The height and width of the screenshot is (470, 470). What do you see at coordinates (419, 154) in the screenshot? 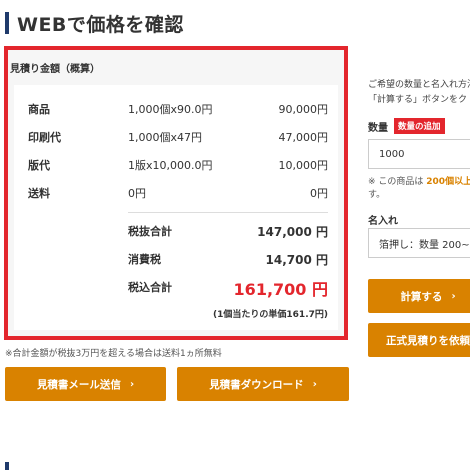
I see `quantity-input: 1000` at bounding box center [419, 154].